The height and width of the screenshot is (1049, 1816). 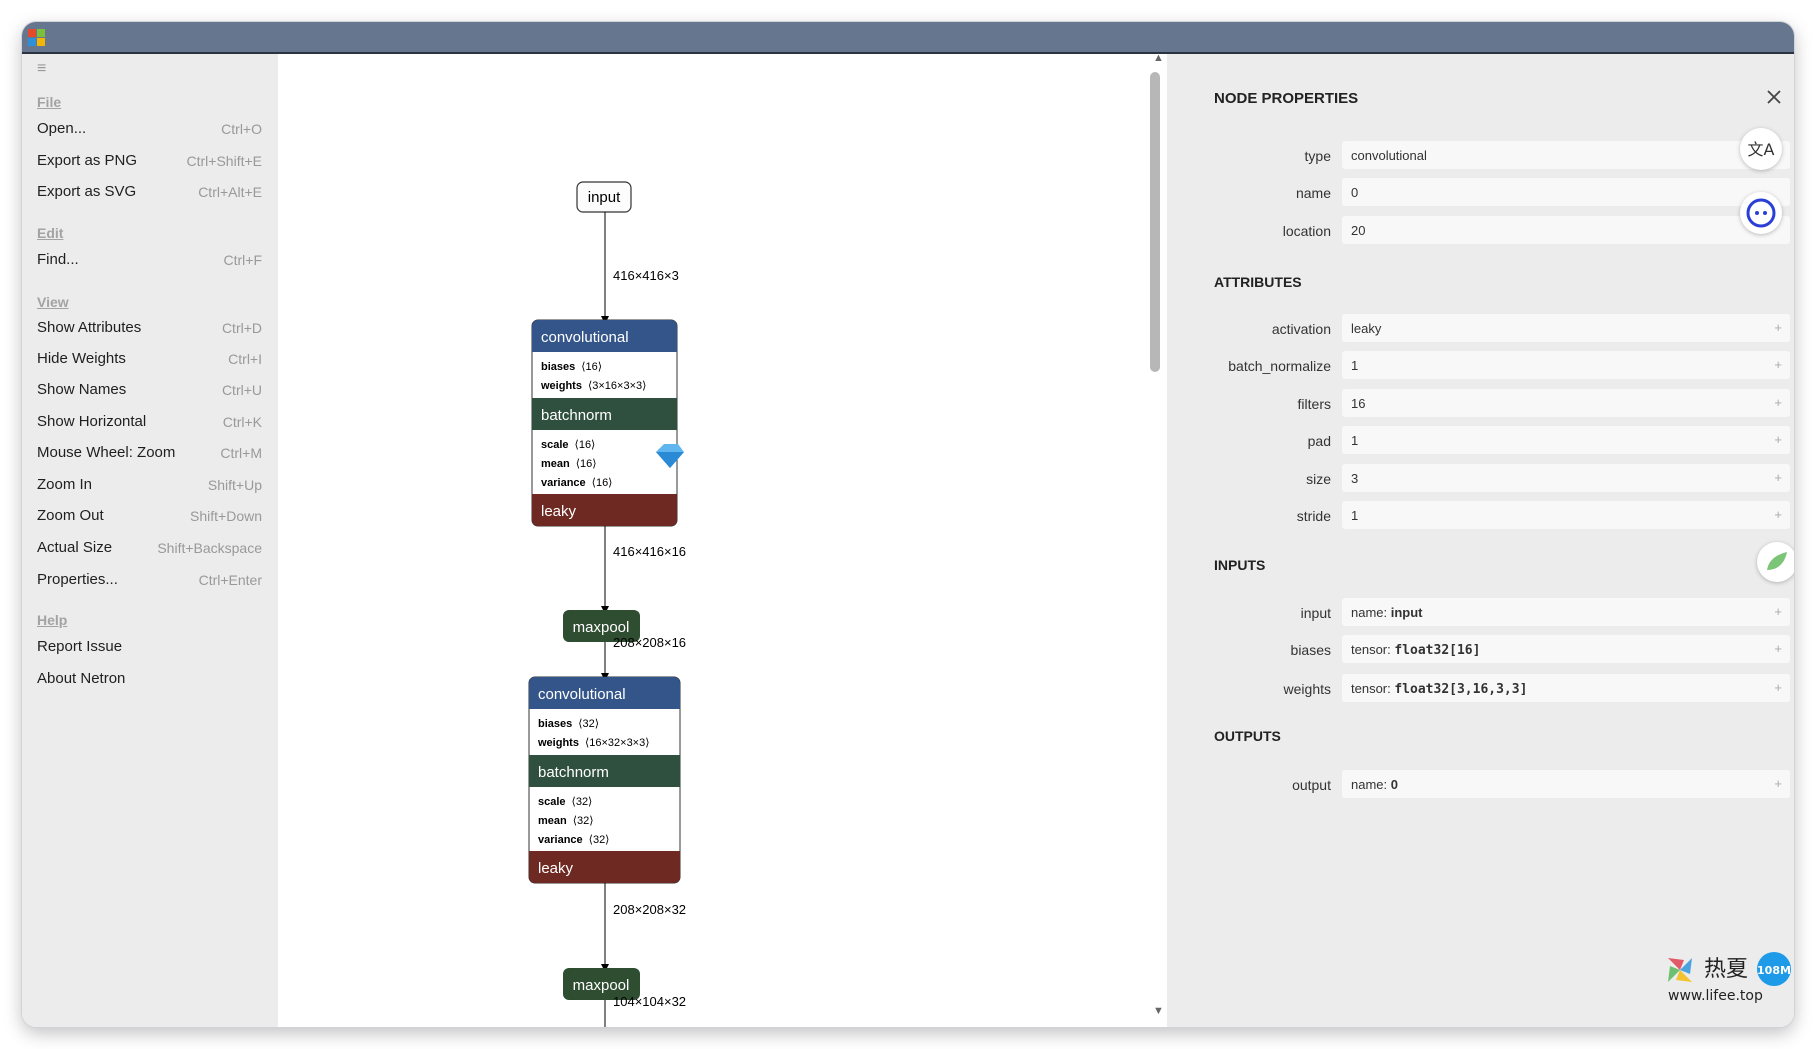 I want to click on output-value-output: name: 0 +, so click(x=1566, y=784).